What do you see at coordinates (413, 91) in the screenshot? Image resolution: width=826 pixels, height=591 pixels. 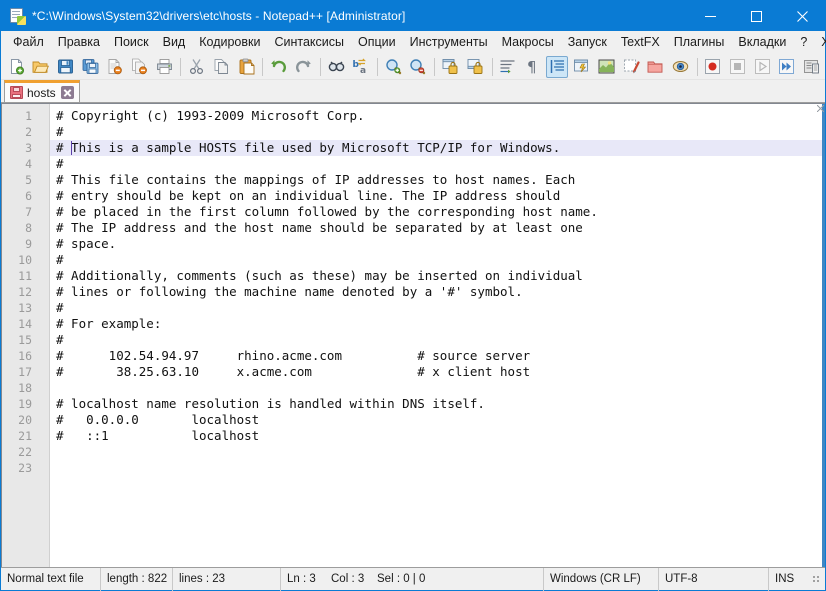 I see `tab-bar: hosts` at bounding box center [413, 91].